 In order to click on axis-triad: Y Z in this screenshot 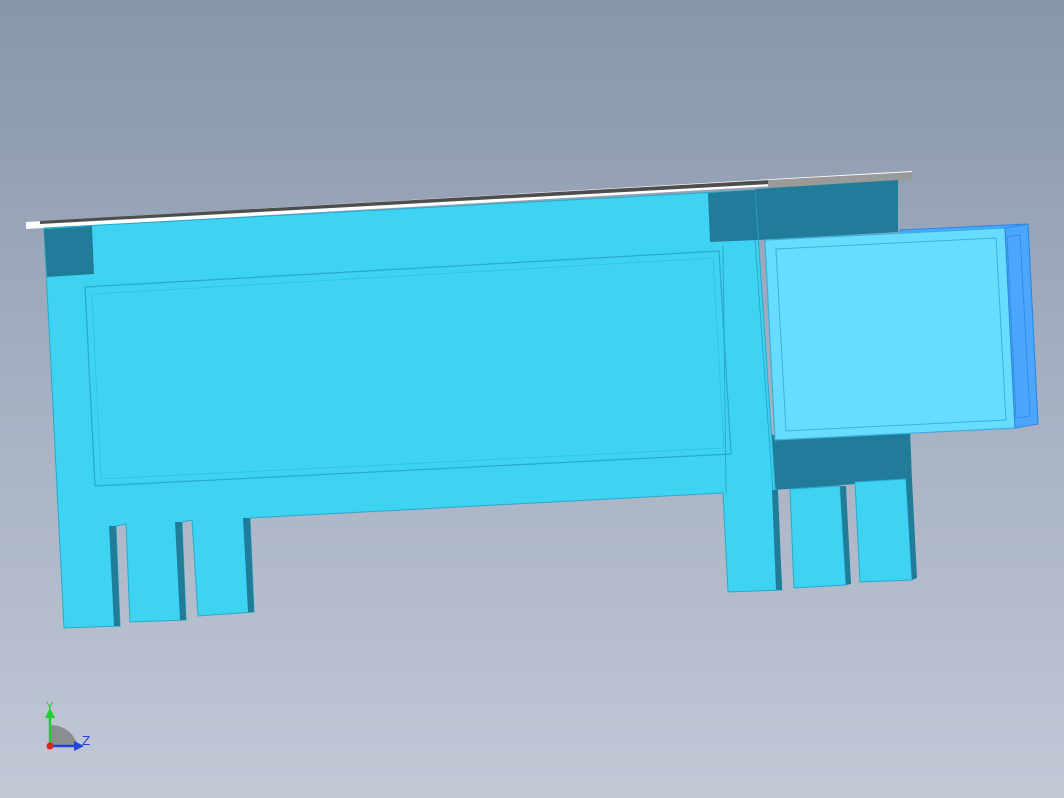, I will do `click(67, 725)`.